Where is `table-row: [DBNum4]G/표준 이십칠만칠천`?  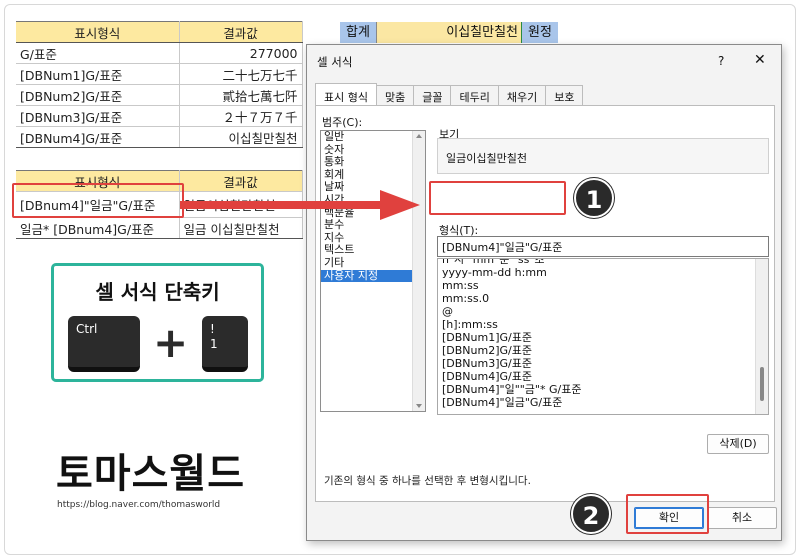 table-row: [DBNum4]G/표준 이십칠만칠천 is located at coordinates (159, 137).